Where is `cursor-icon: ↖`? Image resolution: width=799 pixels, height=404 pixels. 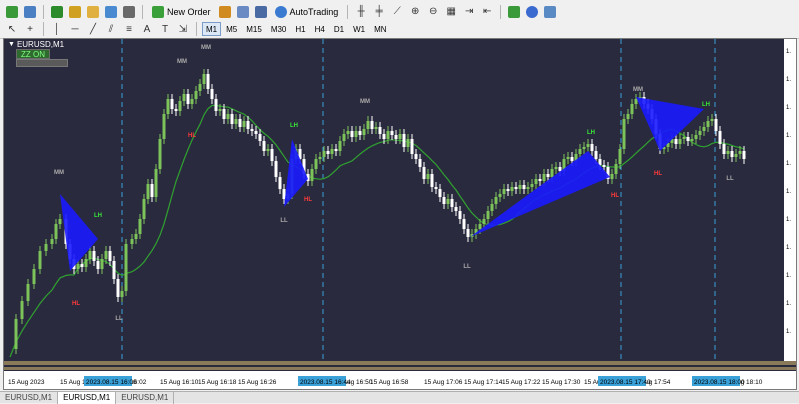 cursor-icon: ↖ is located at coordinates (12, 29).